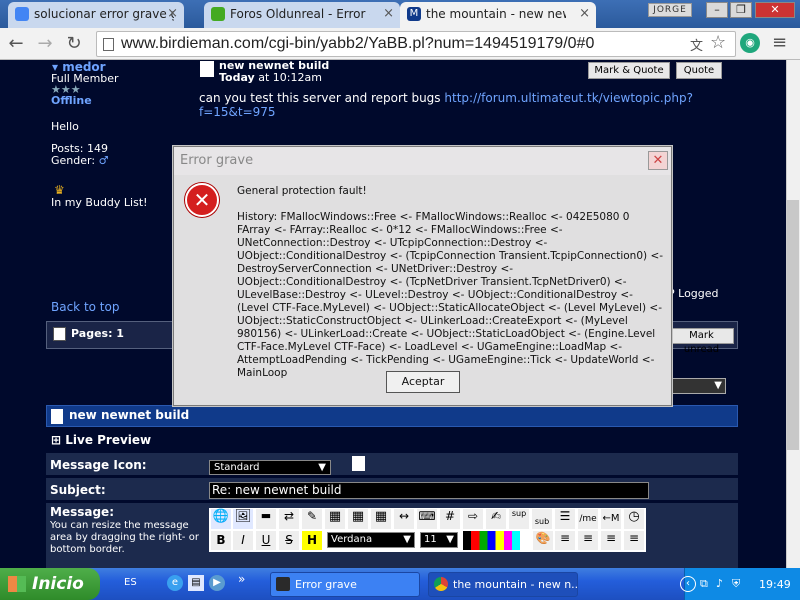  Describe the element at coordinates (719, 583) in the screenshot. I see `volume-icon: ♪` at that location.